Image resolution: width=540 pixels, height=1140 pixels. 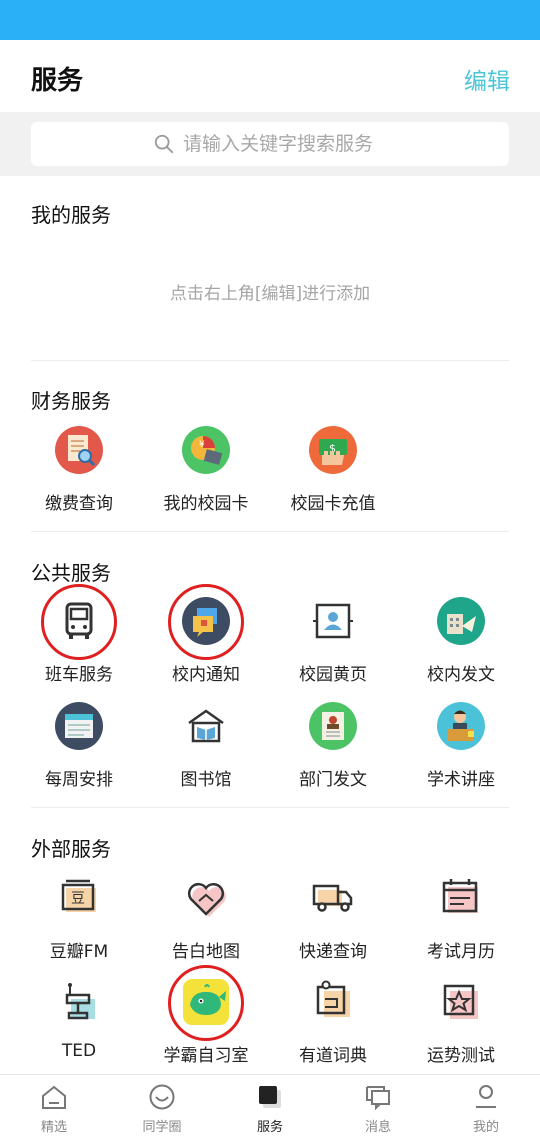 I want to click on smile-icon, so click(x=162, y=1097).